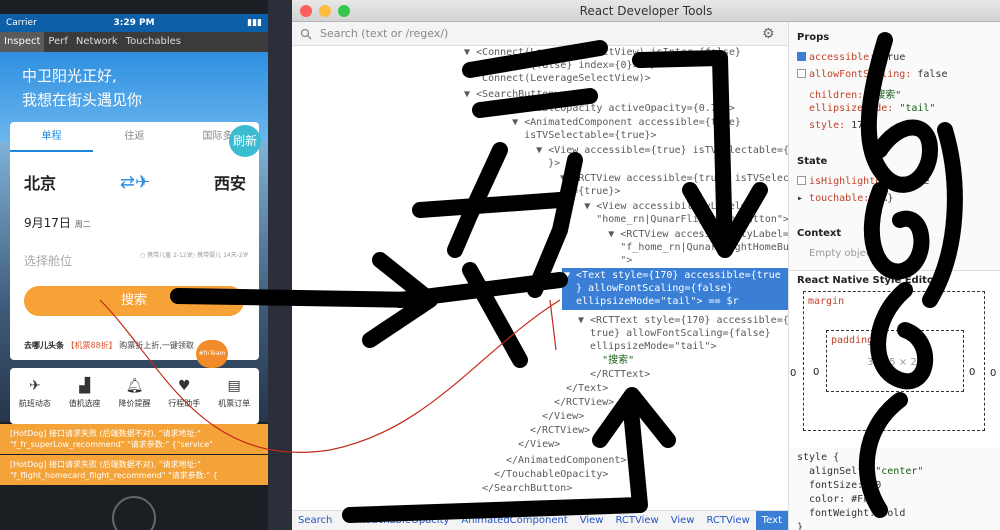  Describe the element at coordinates (851, 57) in the screenshot. I see `prop-accessible: accessible: true` at that location.